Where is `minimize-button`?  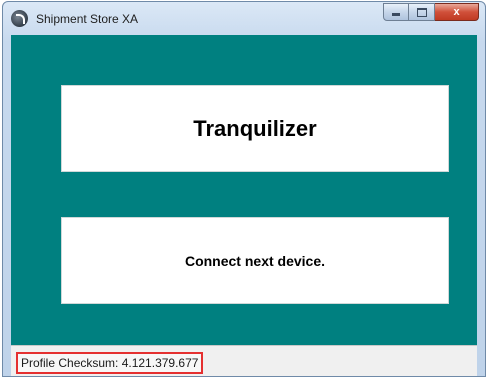
minimize-button is located at coordinates (396, 12).